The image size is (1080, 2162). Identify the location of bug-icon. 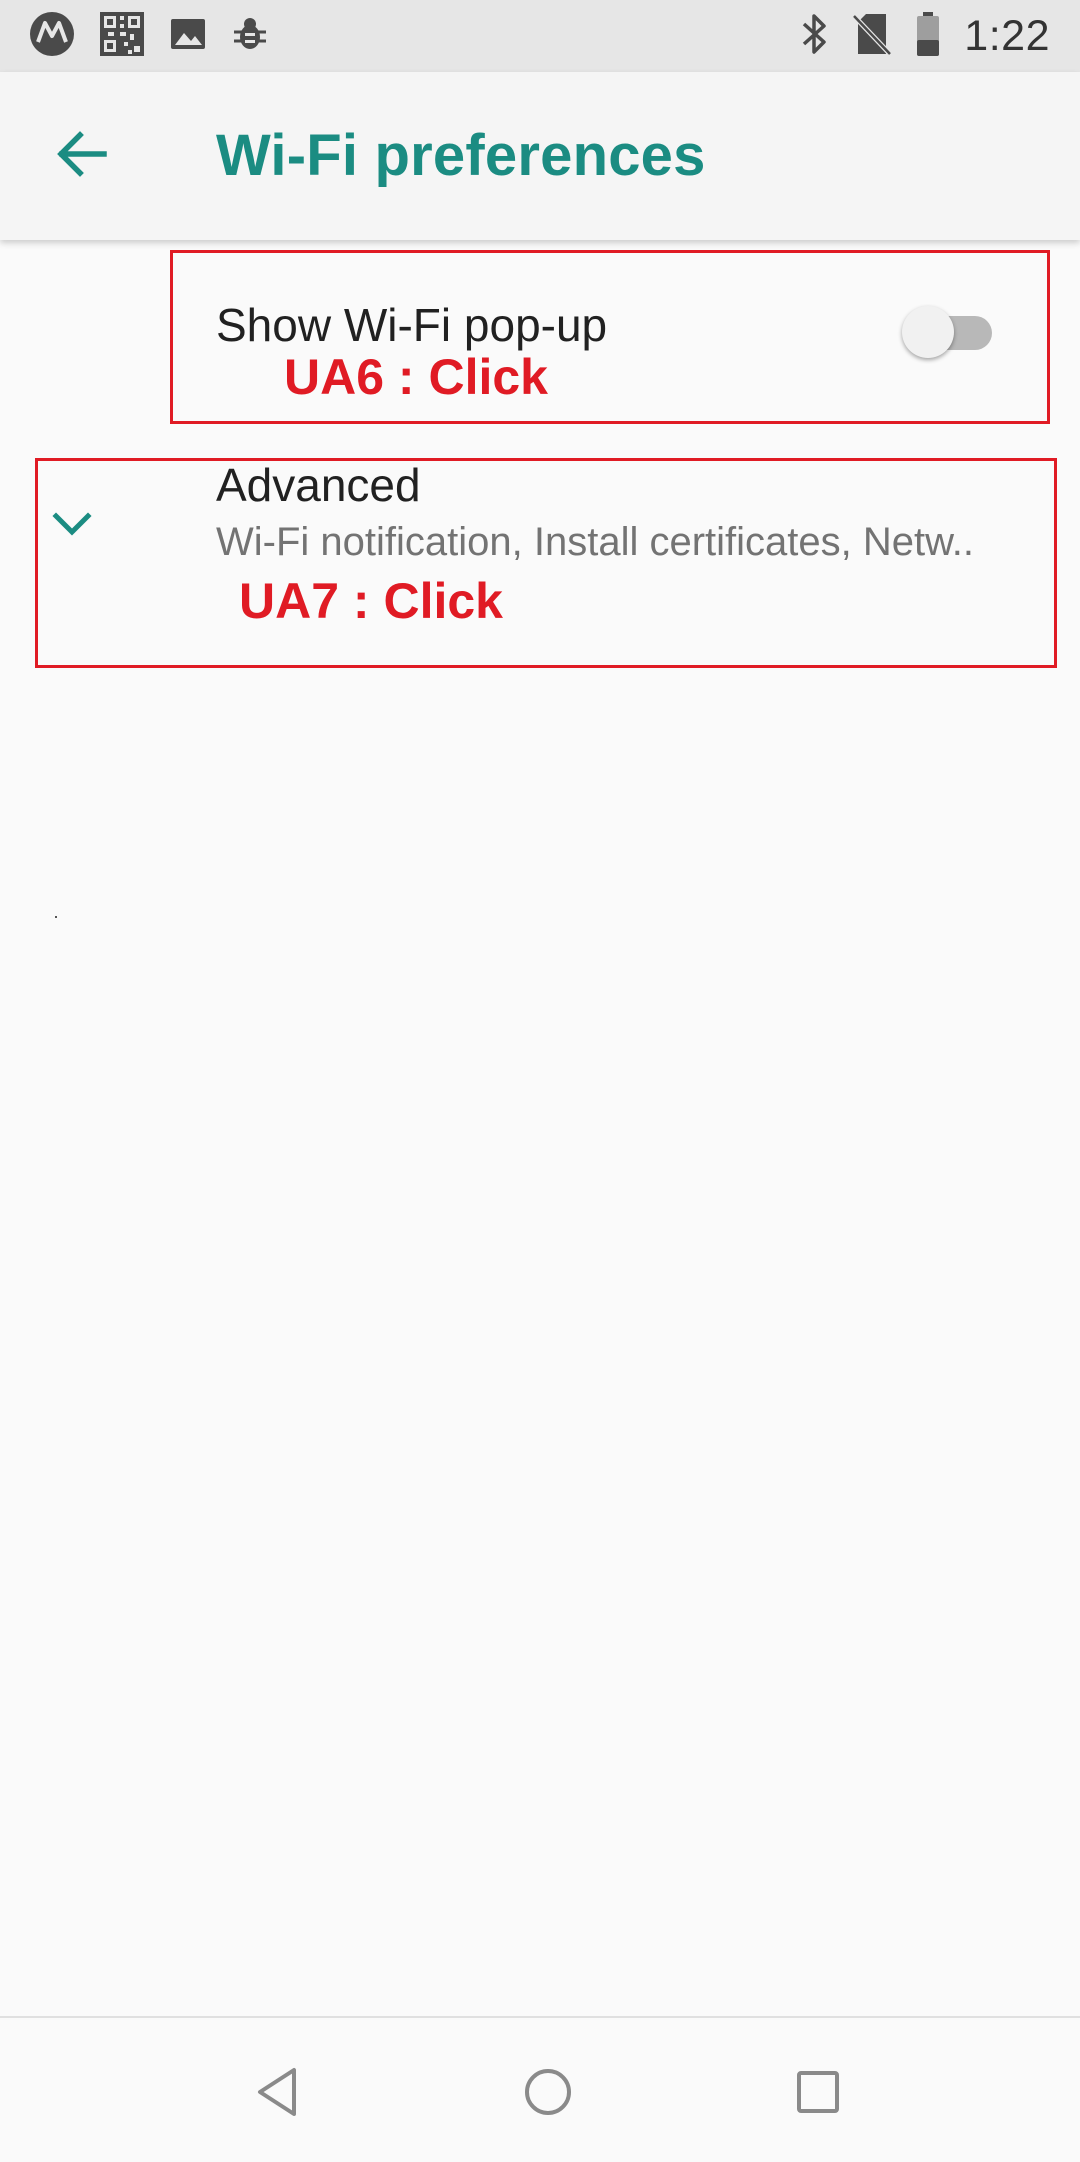
(250, 36).